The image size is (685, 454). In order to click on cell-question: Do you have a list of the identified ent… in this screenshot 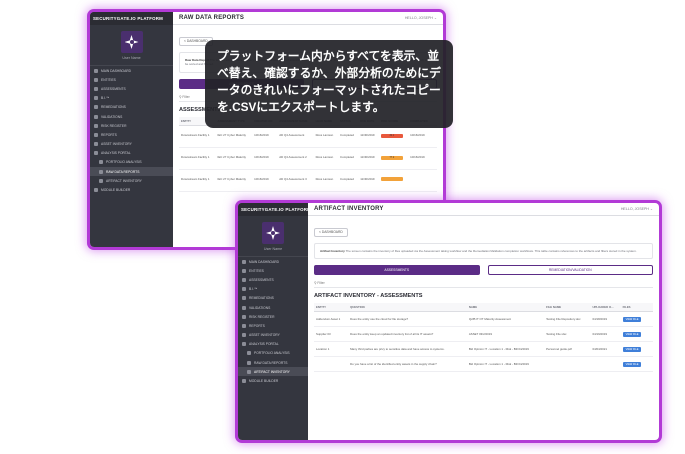, I will do `click(407, 364)`.